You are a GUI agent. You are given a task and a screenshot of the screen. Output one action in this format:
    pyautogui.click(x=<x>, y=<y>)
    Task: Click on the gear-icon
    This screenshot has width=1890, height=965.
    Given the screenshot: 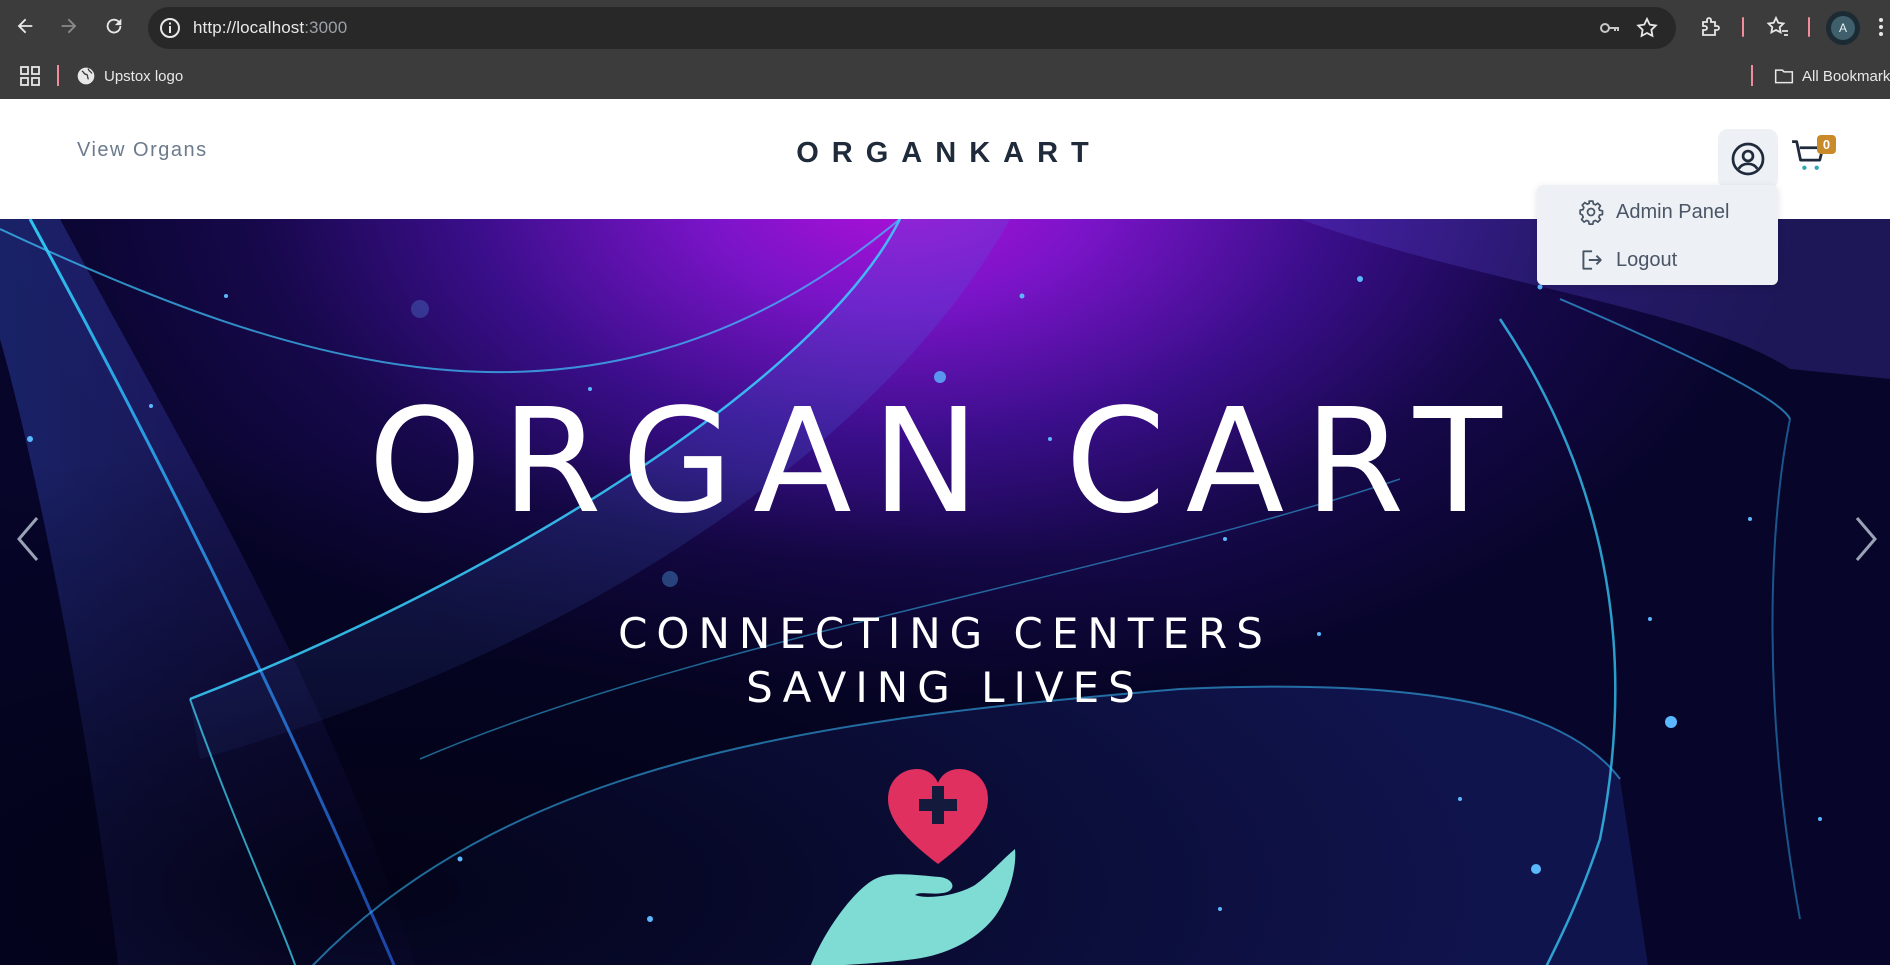 What is the action you would take?
    pyautogui.click(x=1591, y=212)
    